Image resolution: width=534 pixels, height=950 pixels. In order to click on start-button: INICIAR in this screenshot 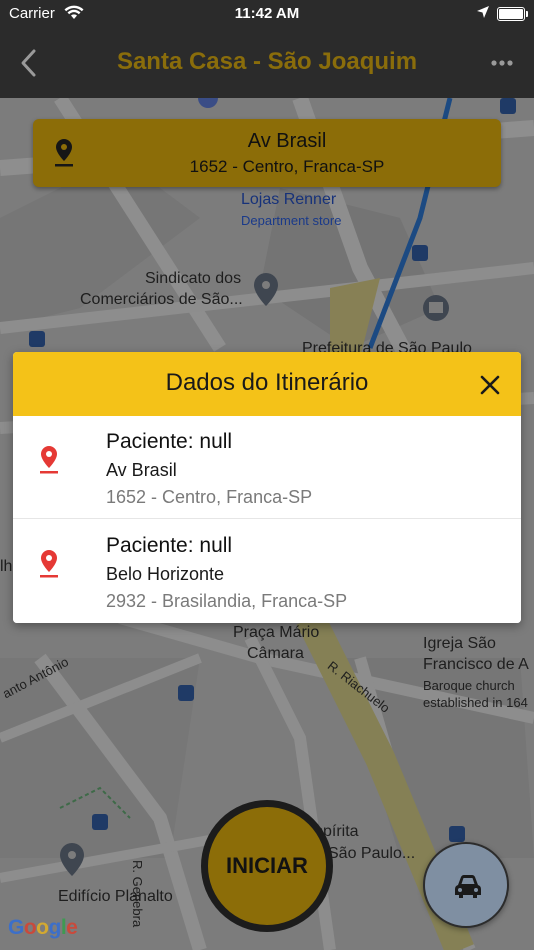, I will do `click(267, 866)`.